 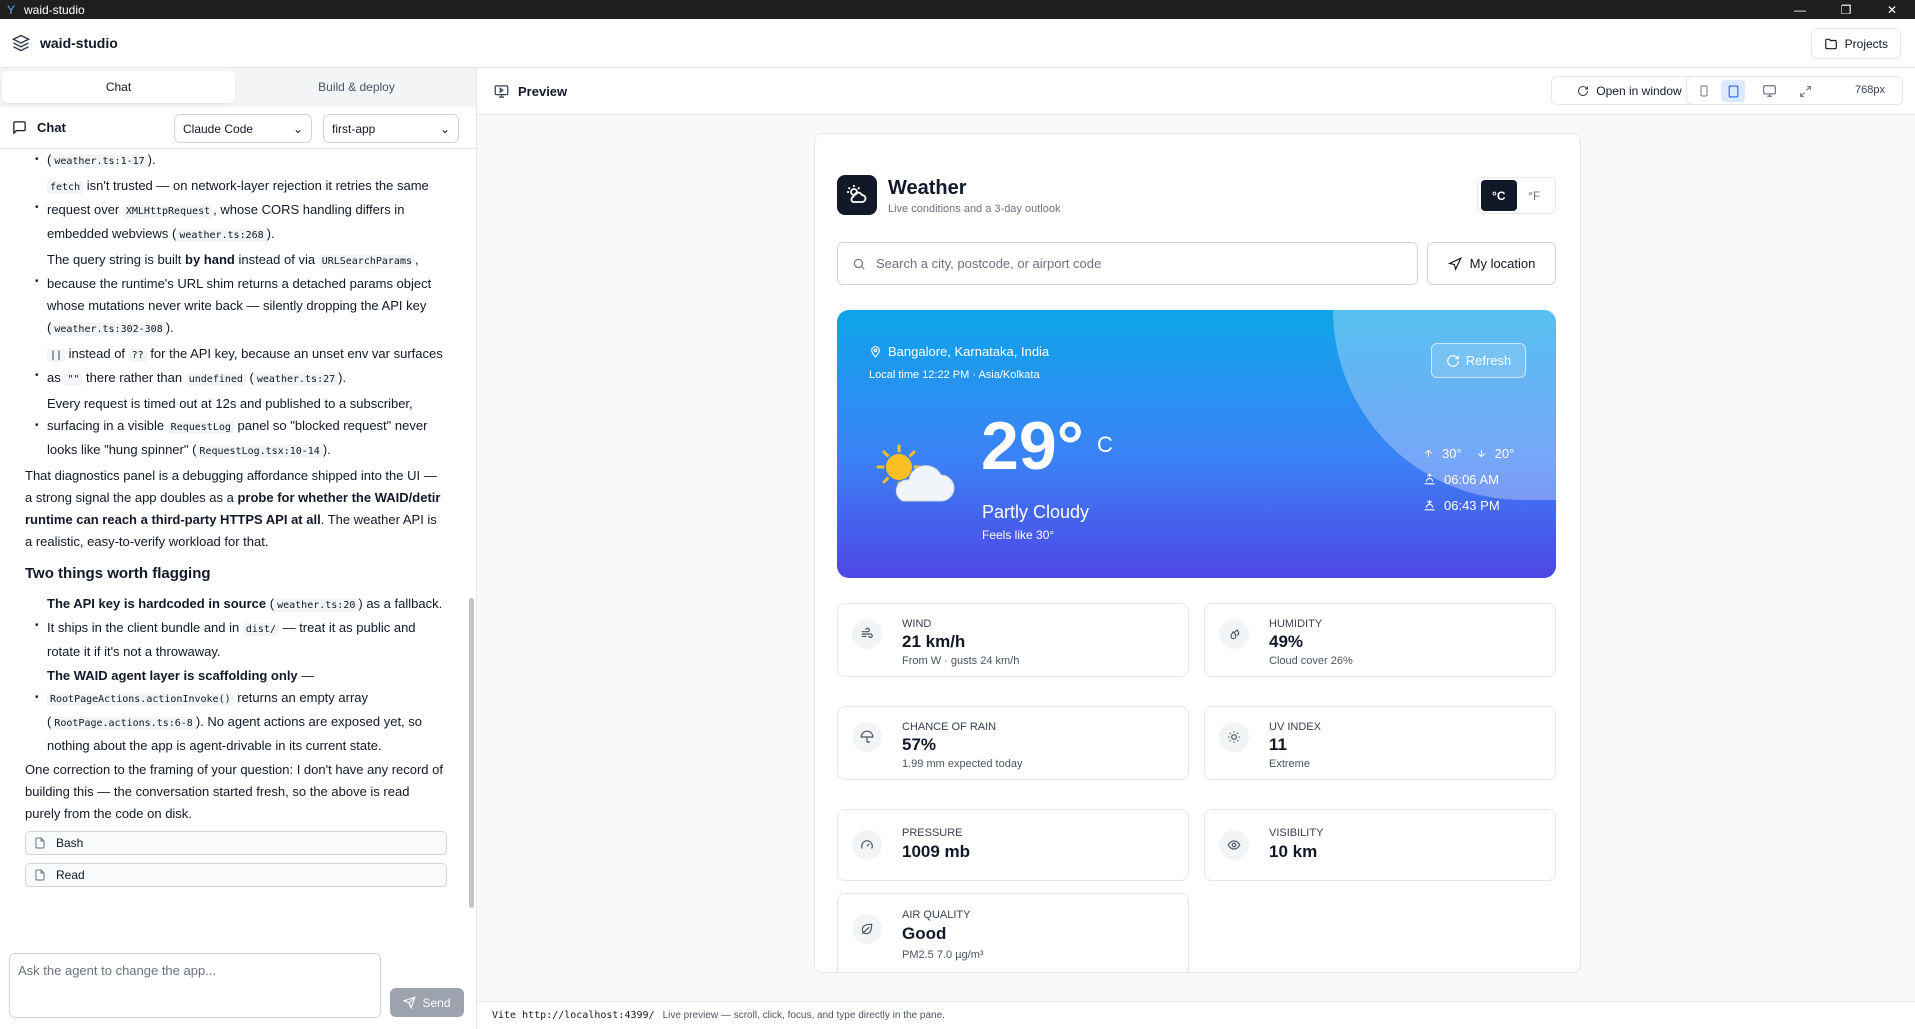 What do you see at coordinates (1013, 845) in the screenshot?
I see `pressure-card: PRESSURE 1009 mb` at bounding box center [1013, 845].